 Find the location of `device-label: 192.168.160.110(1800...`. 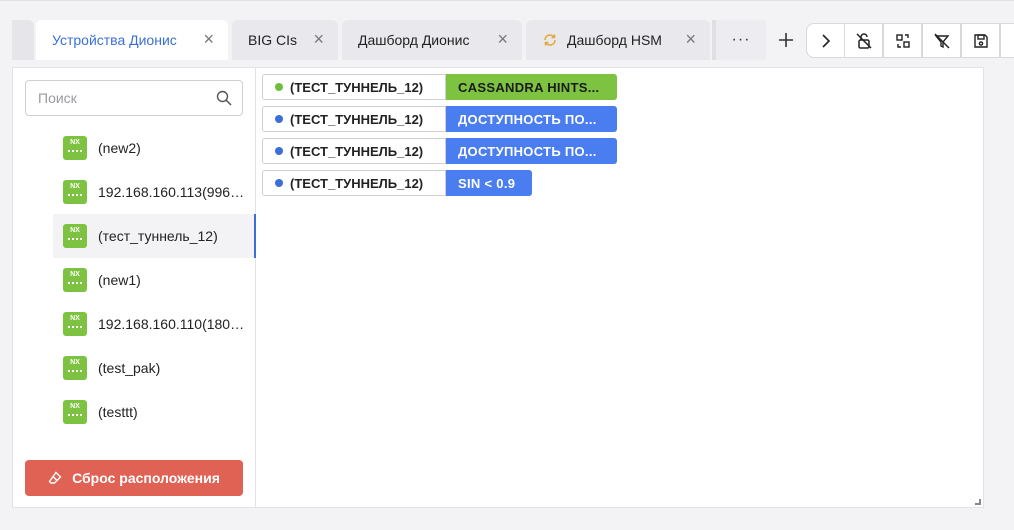

device-label: 192.168.160.110(1800... is located at coordinates (173, 324).